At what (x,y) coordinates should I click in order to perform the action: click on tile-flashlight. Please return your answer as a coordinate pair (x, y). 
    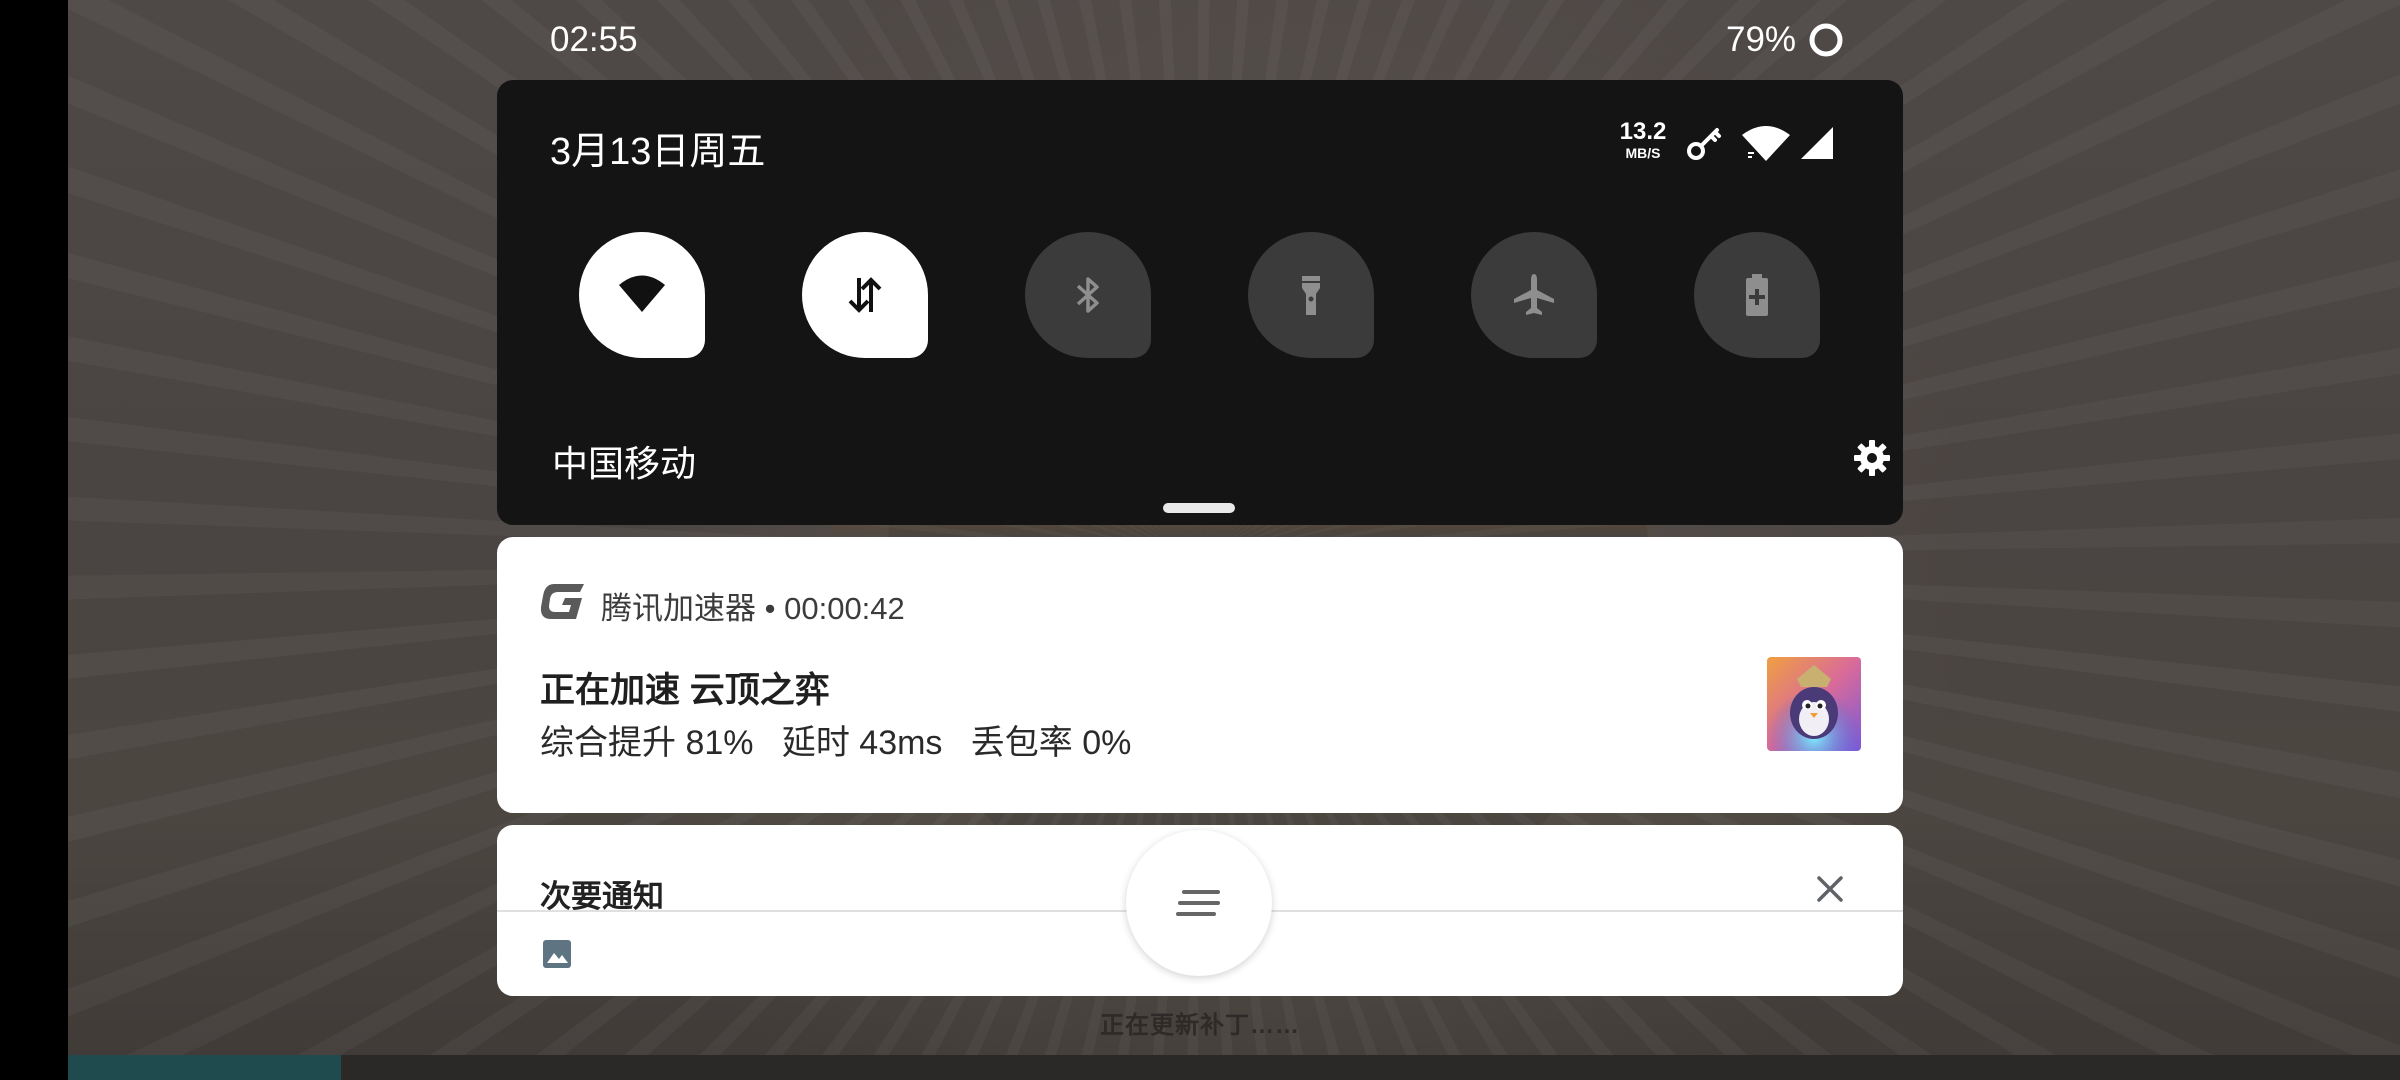
    Looking at the image, I should click on (1311, 295).